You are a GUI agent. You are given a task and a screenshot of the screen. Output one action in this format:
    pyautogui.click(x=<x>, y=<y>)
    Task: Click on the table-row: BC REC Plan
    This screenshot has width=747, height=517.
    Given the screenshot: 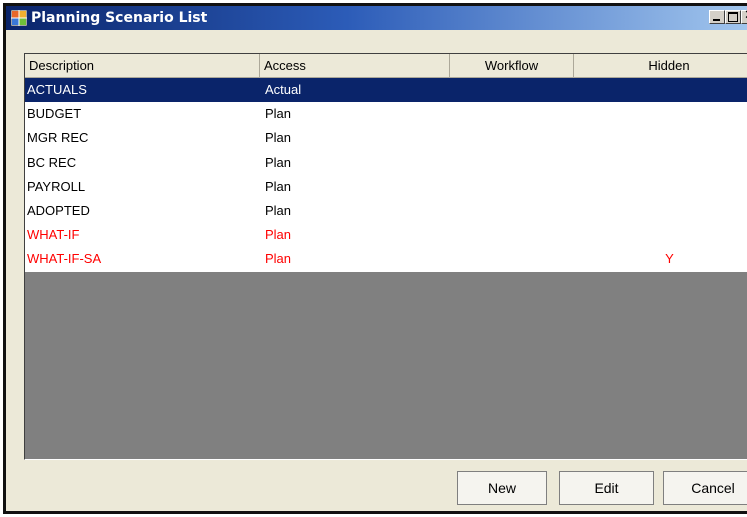 What is the action you would take?
    pyautogui.click(x=386, y=162)
    